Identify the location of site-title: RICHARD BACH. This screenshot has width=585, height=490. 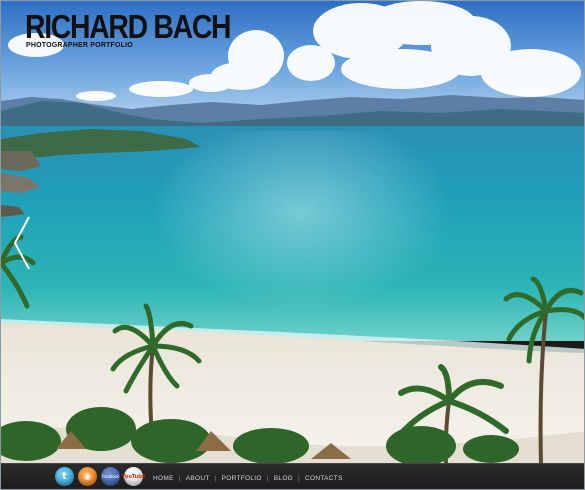
(128, 26).